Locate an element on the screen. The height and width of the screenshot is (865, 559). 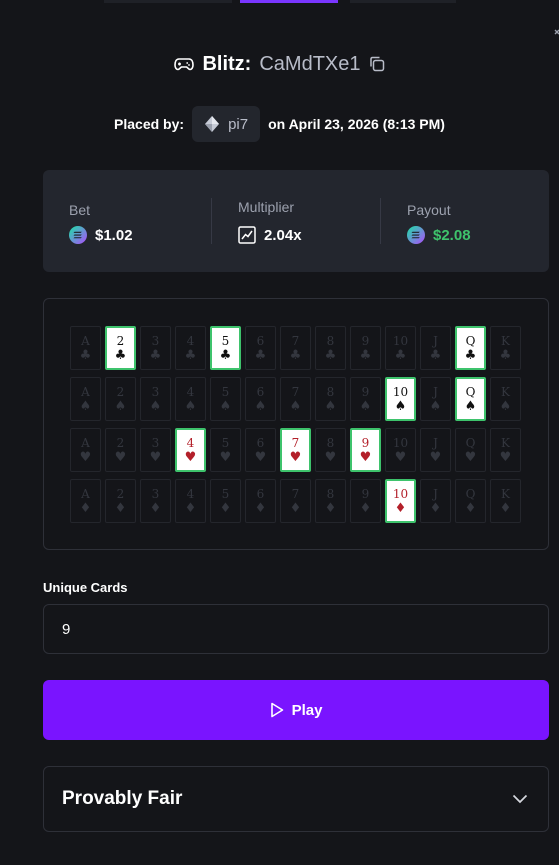
card-9-0: 9 ♣ is located at coordinates (365, 348).